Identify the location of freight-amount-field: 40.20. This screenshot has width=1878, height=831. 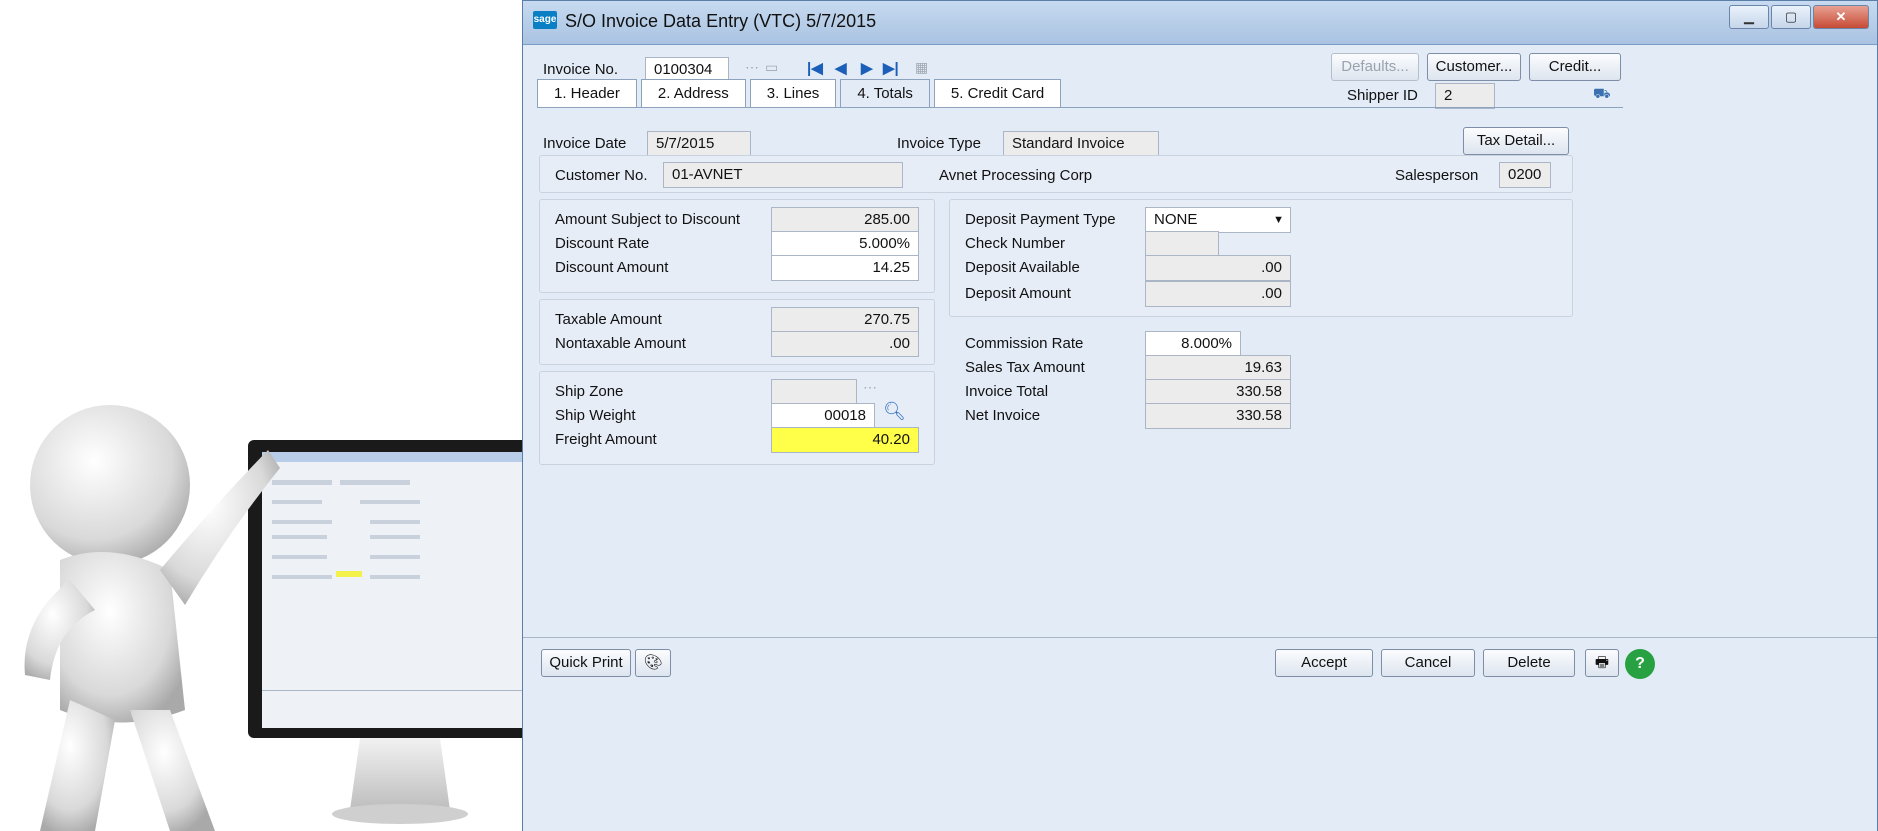
(845, 440).